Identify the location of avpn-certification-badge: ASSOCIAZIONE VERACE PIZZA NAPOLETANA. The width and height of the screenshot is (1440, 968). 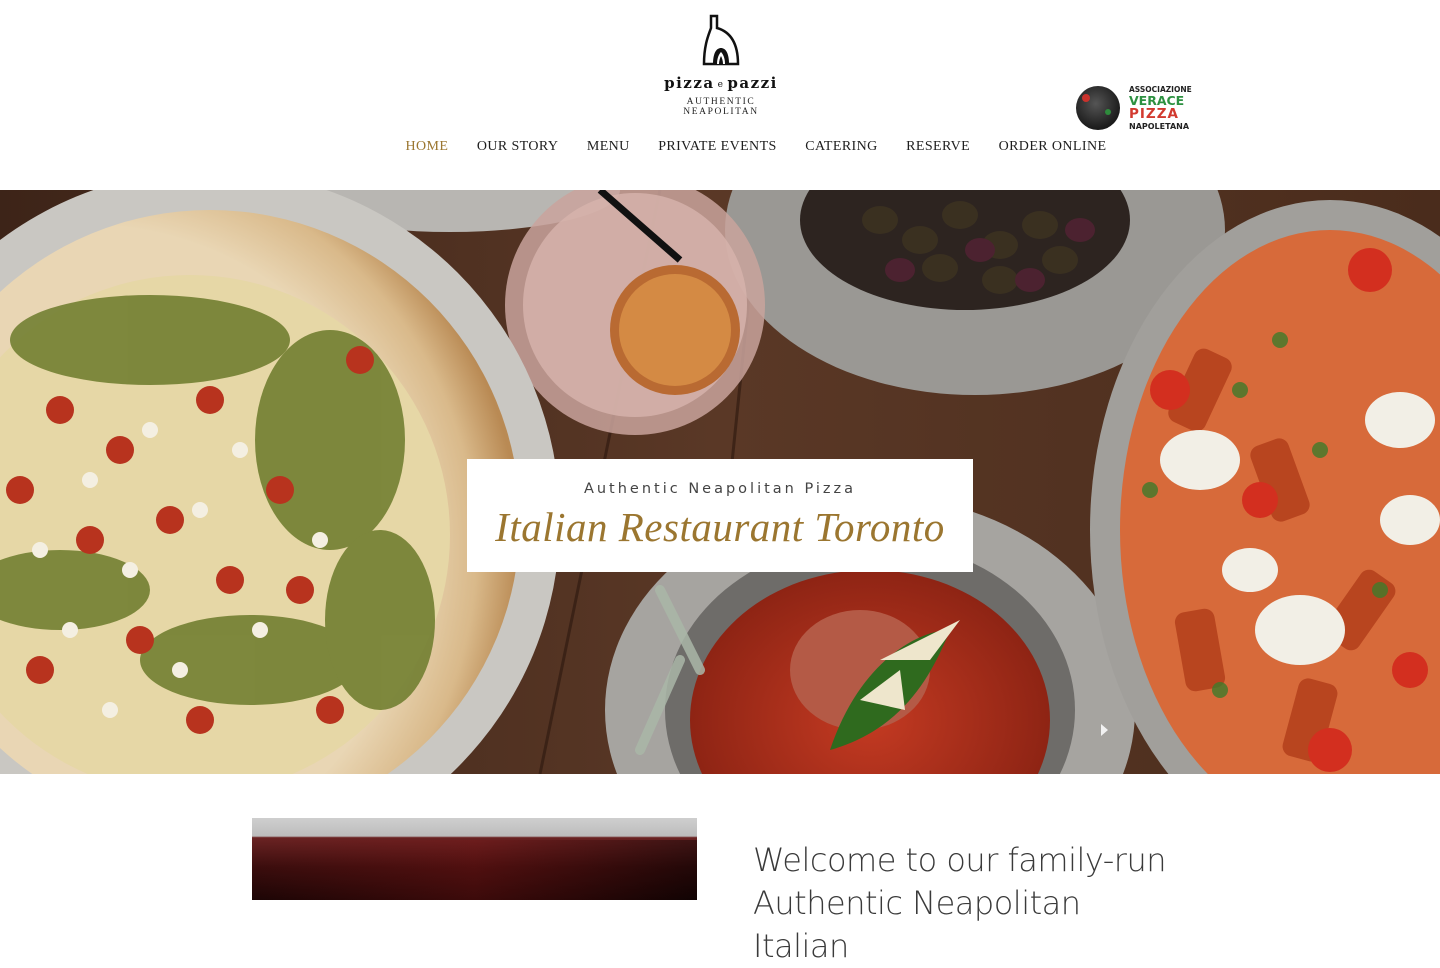
(1134, 108).